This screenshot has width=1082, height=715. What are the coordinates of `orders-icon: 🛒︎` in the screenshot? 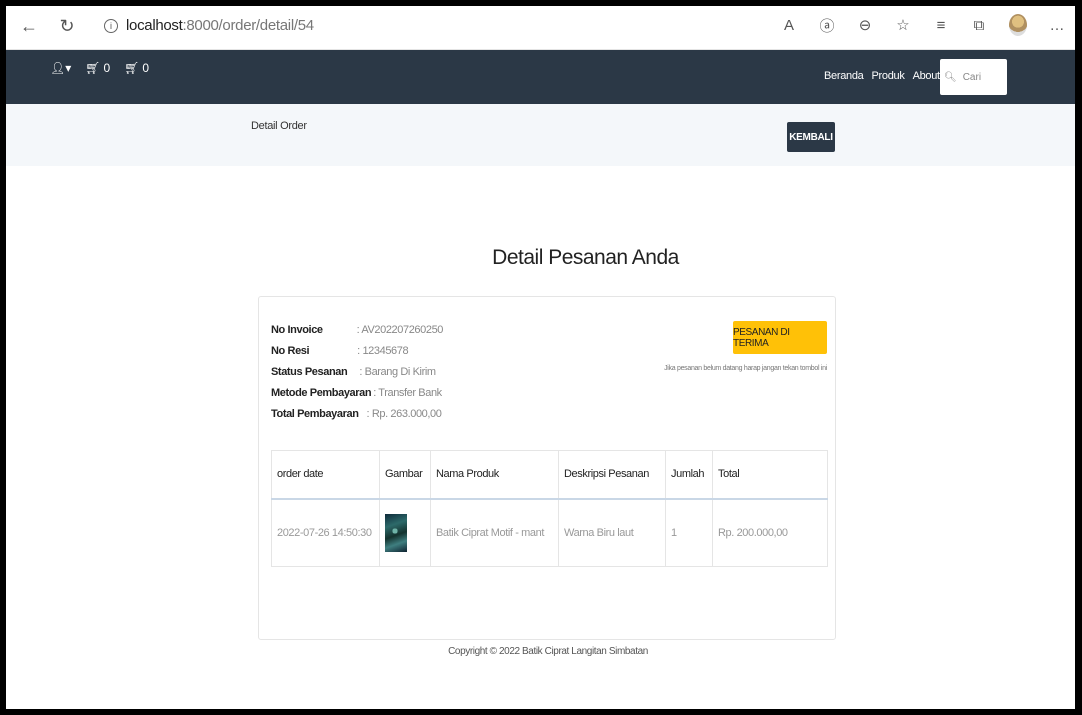 It's located at (132, 68).